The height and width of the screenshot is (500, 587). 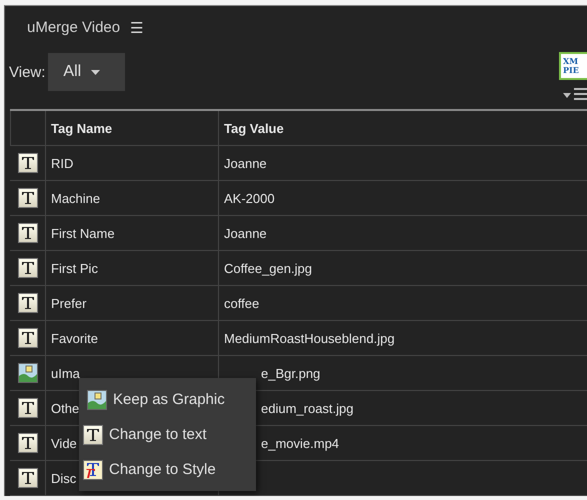 I want to click on logo: XM PIE, so click(x=573, y=66).